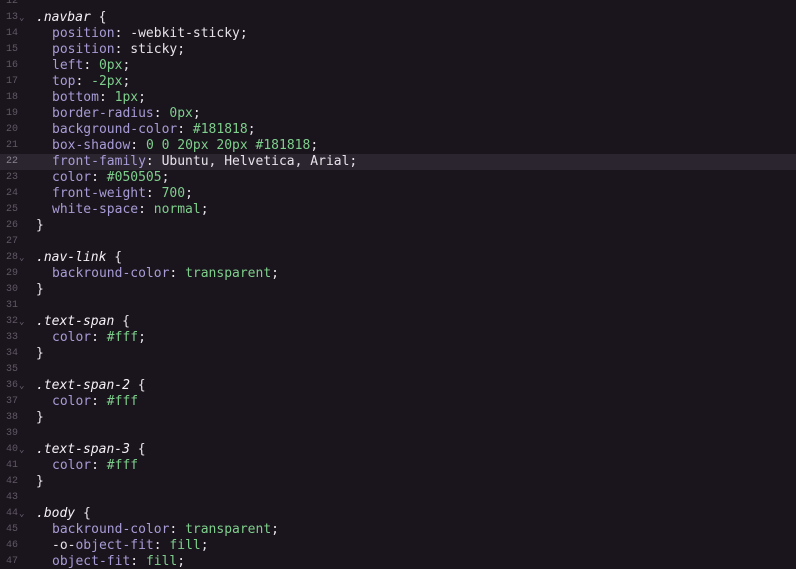  Describe the element at coordinates (83, 385) in the screenshot. I see `css-selector: .text-span-2` at that location.